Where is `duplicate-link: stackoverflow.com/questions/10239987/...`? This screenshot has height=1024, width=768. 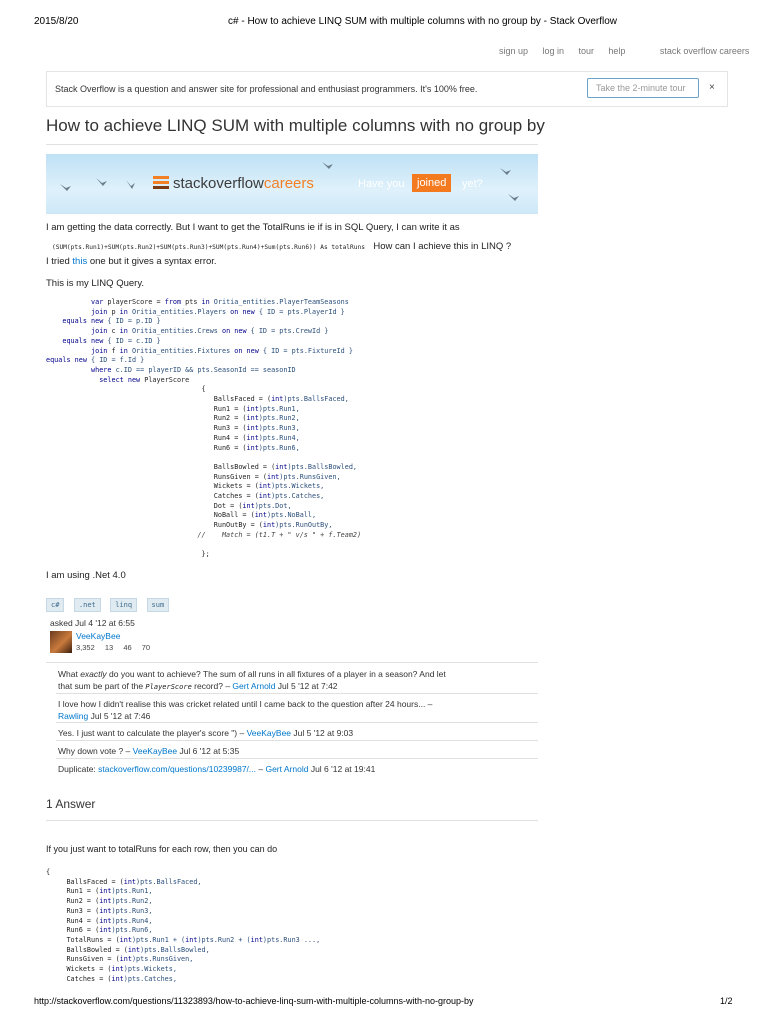 duplicate-link: stackoverflow.com/questions/10239987/... is located at coordinates (177, 769).